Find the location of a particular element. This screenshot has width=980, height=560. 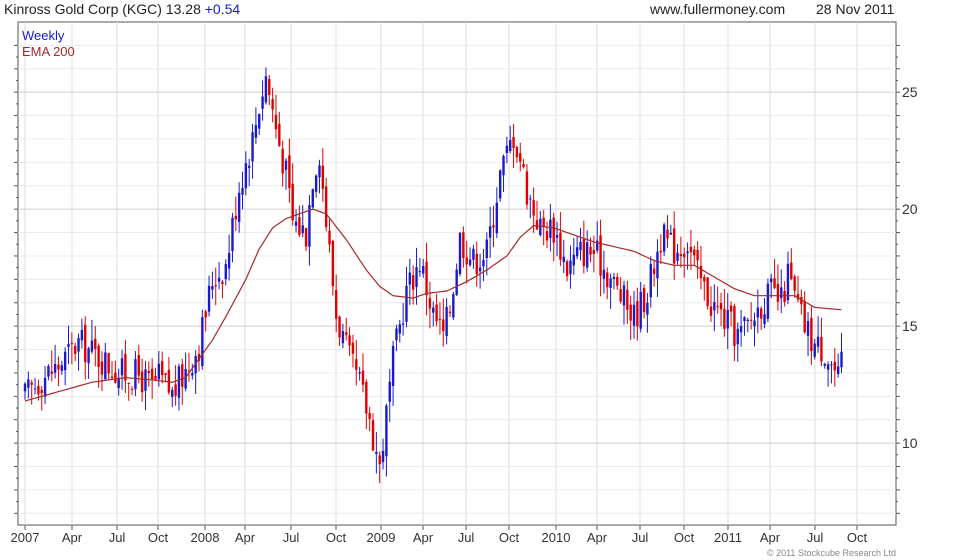

x-tick-label: 2009 is located at coordinates (381, 537).